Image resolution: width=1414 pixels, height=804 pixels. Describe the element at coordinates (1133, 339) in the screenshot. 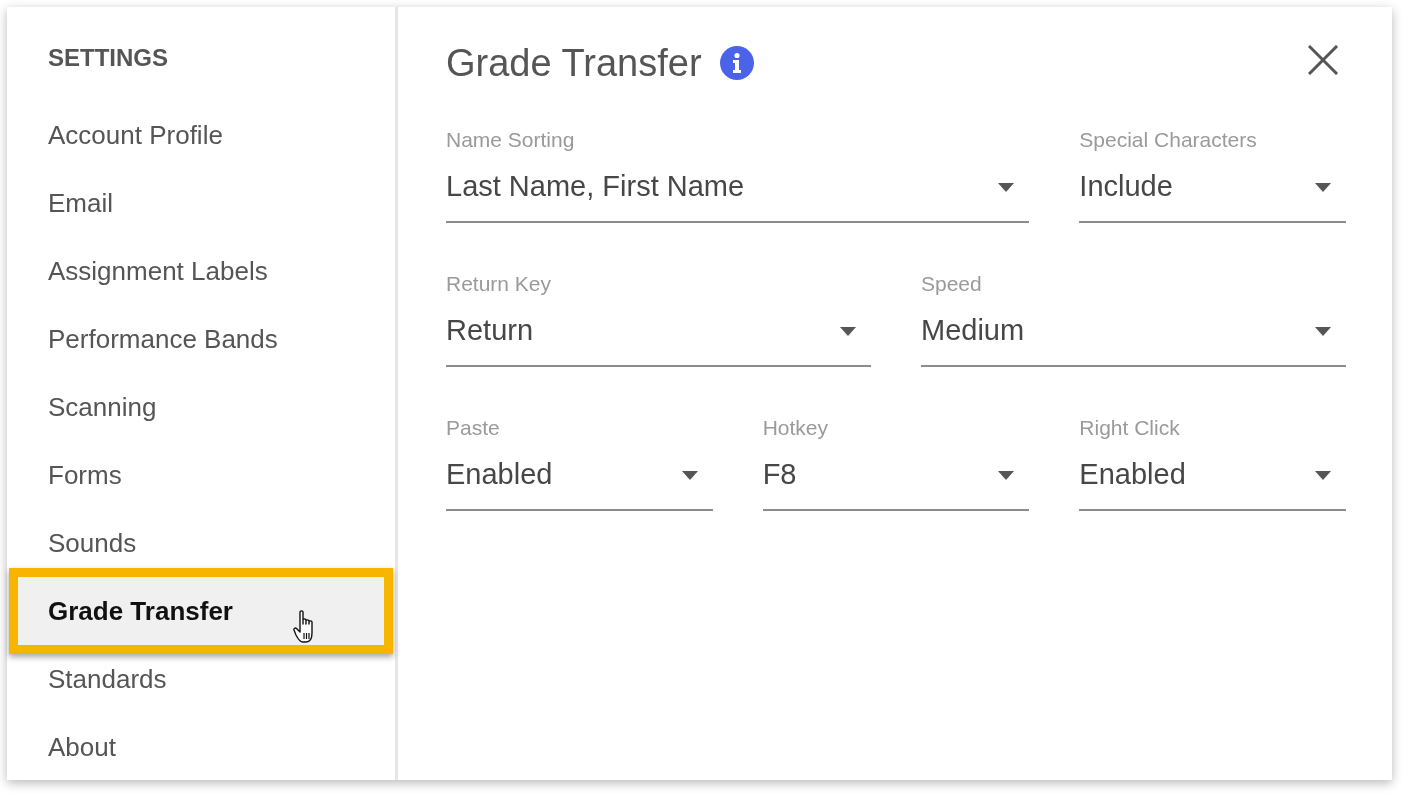

I see `dropdown-select: Medium` at that location.